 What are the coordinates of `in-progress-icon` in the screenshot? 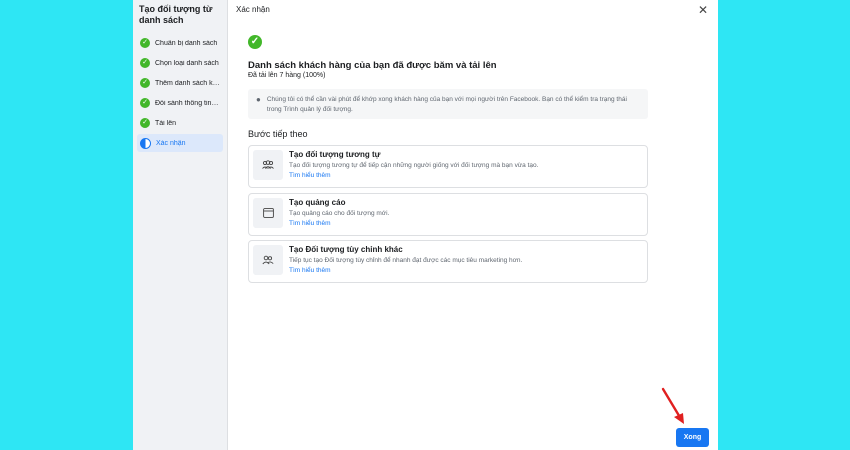 It's located at (145, 143).